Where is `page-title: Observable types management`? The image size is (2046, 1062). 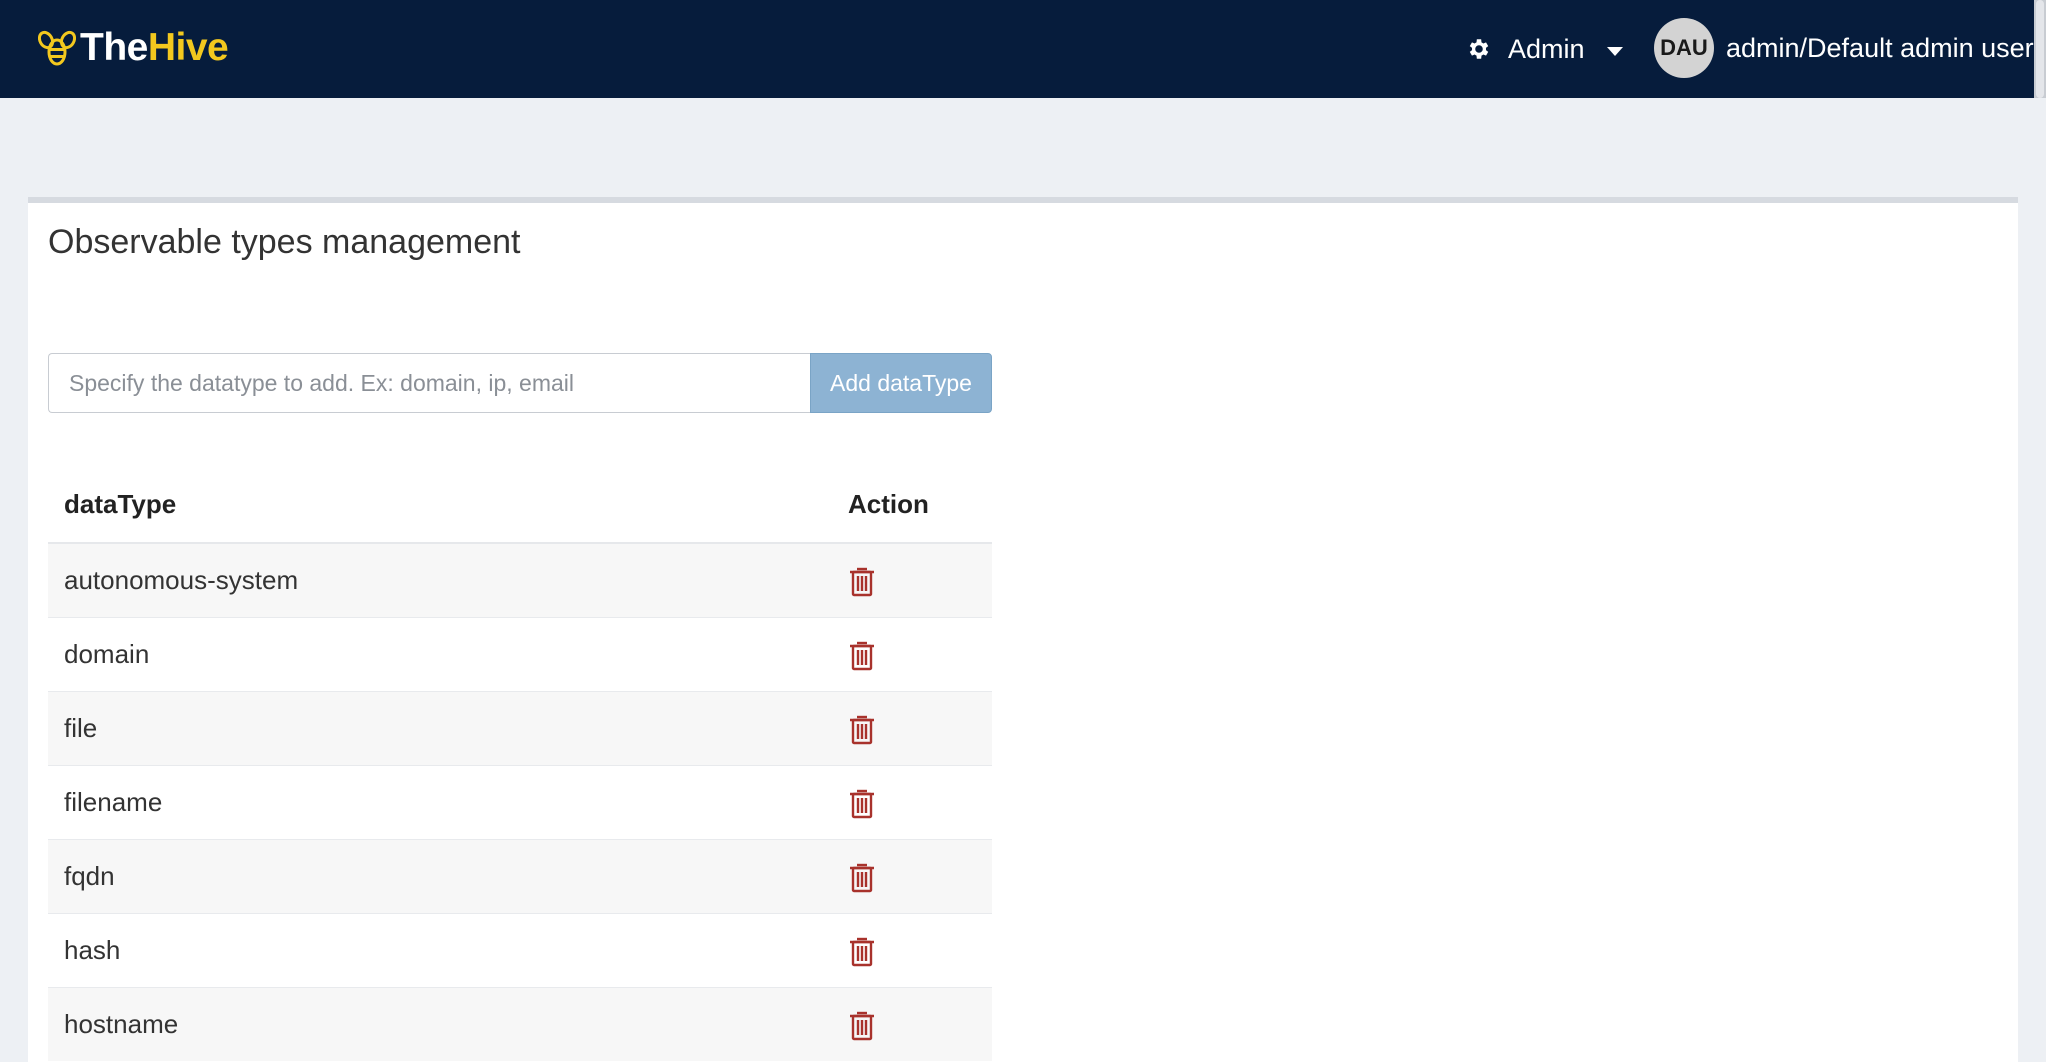
page-title: Observable types management is located at coordinates (284, 242).